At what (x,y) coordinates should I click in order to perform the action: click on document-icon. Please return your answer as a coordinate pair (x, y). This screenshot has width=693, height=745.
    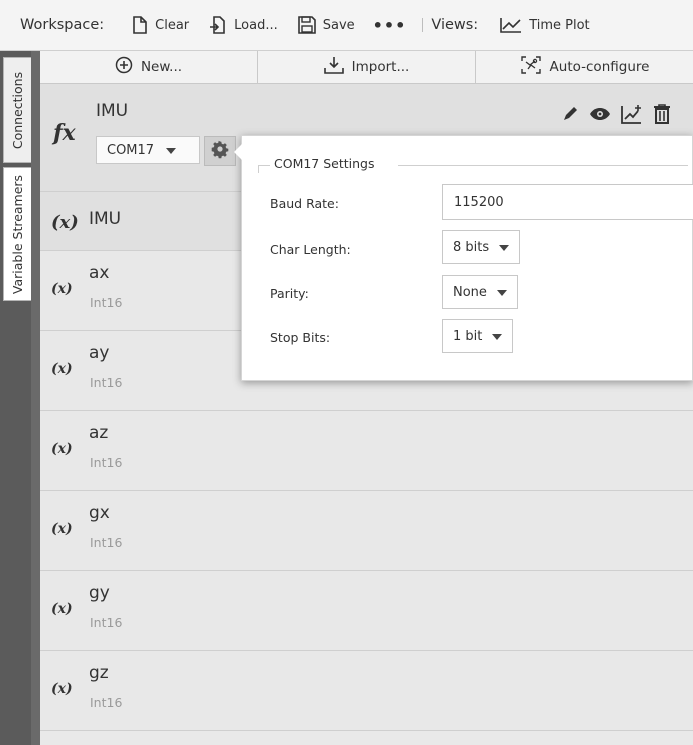
    Looking at the image, I should click on (140, 25).